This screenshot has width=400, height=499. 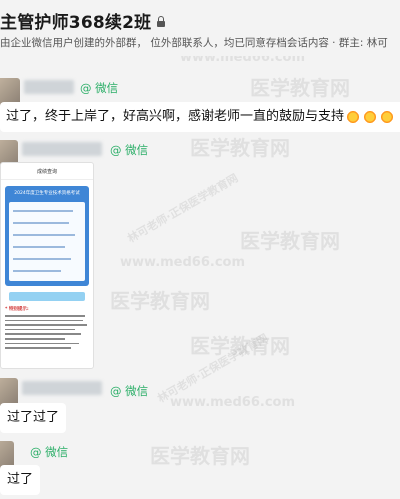 What do you see at coordinates (161, 21) in the screenshot?
I see `lock-icon` at bounding box center [161, 21].